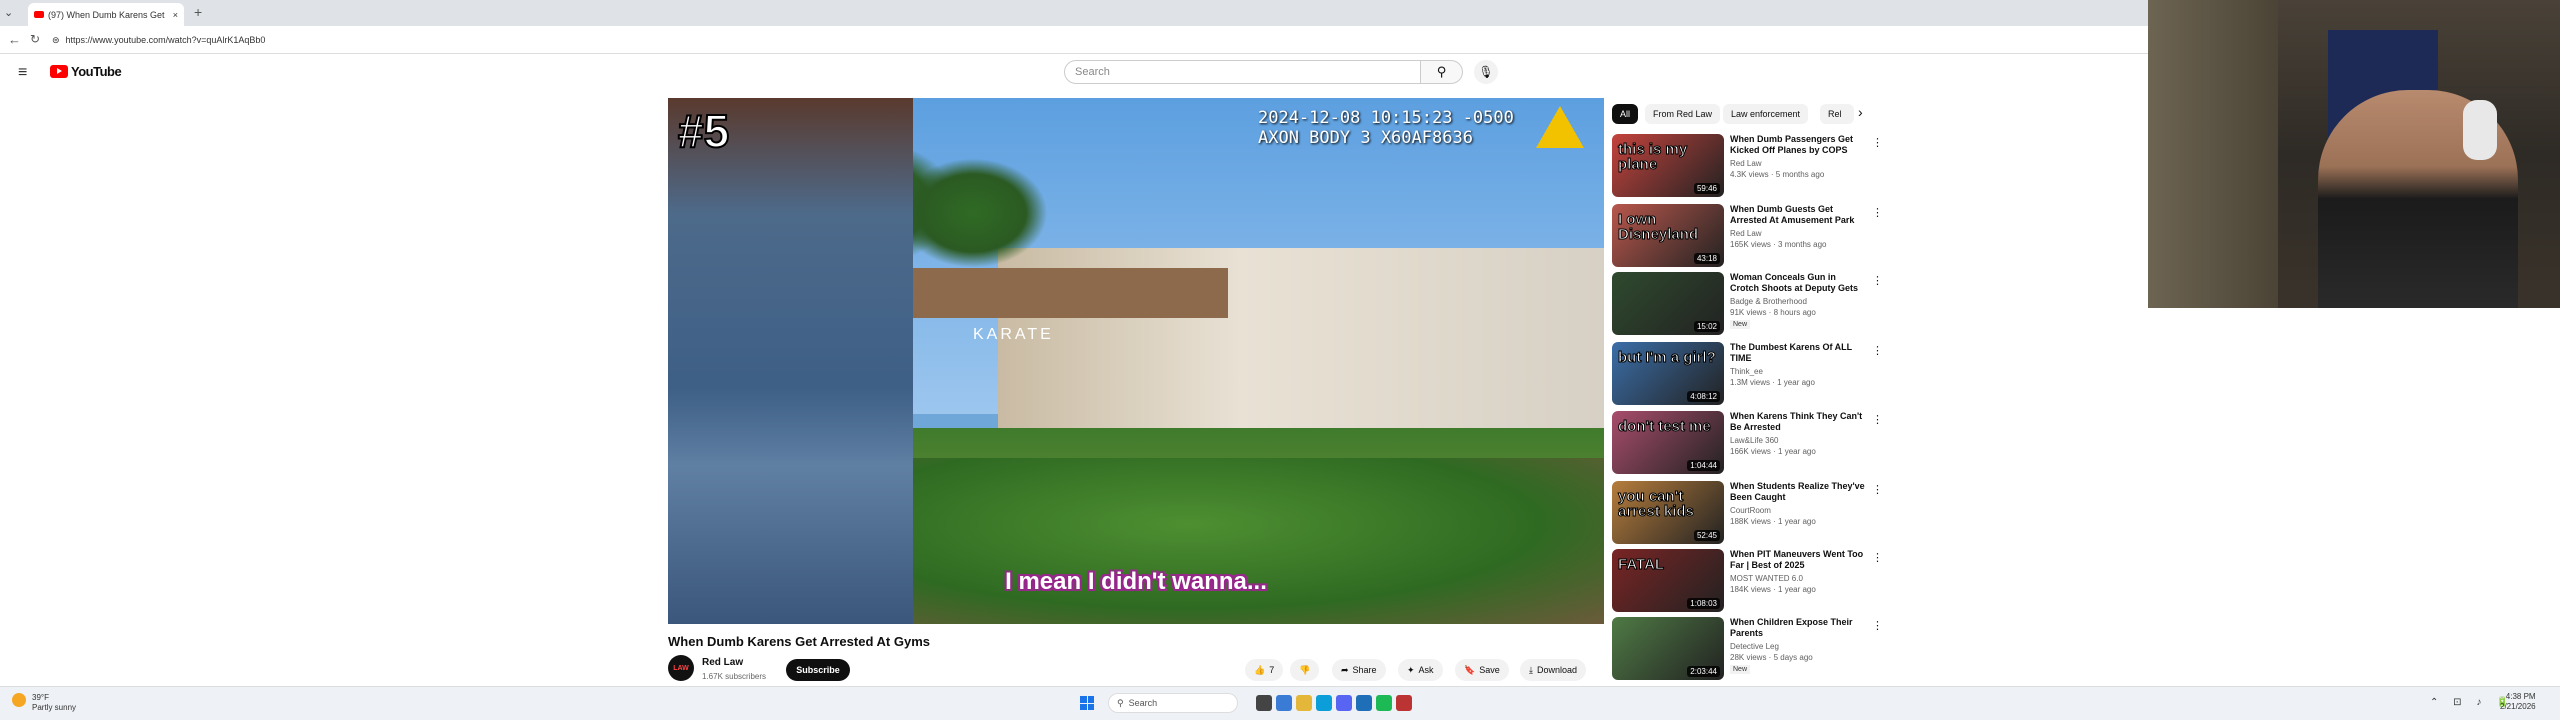  I want to click on taskbar-search: ⚲ Search, so click(1173, 703).